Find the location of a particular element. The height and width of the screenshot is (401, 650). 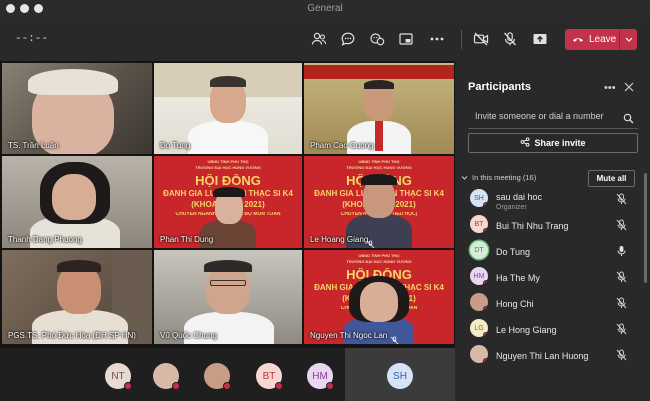

toolbar-divider is located at coordinates (461, 39).